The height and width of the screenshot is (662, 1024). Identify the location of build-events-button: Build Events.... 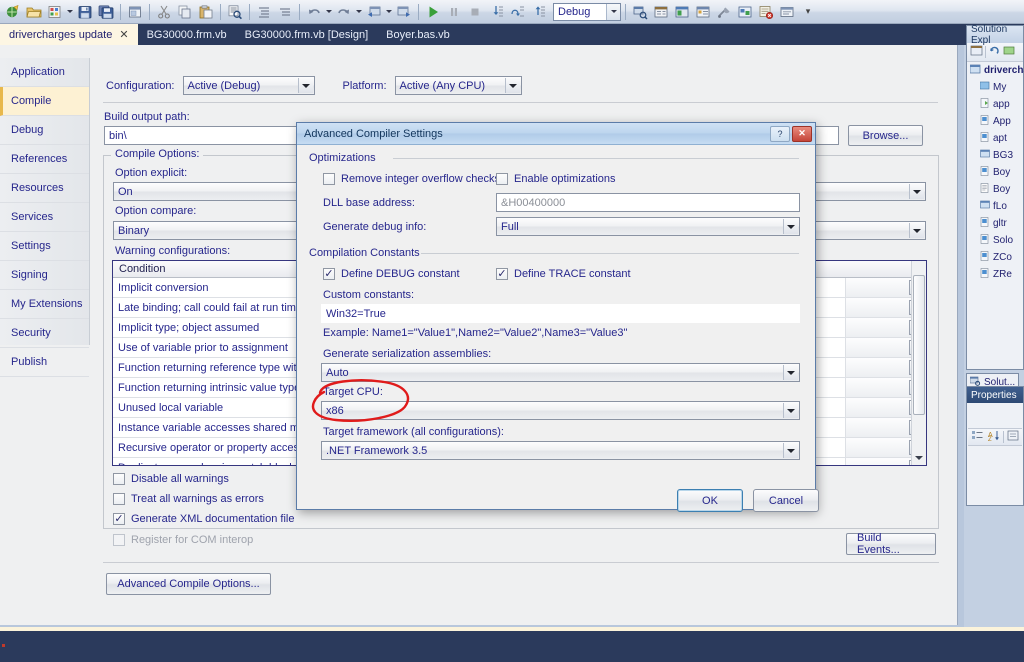
(891, 544).